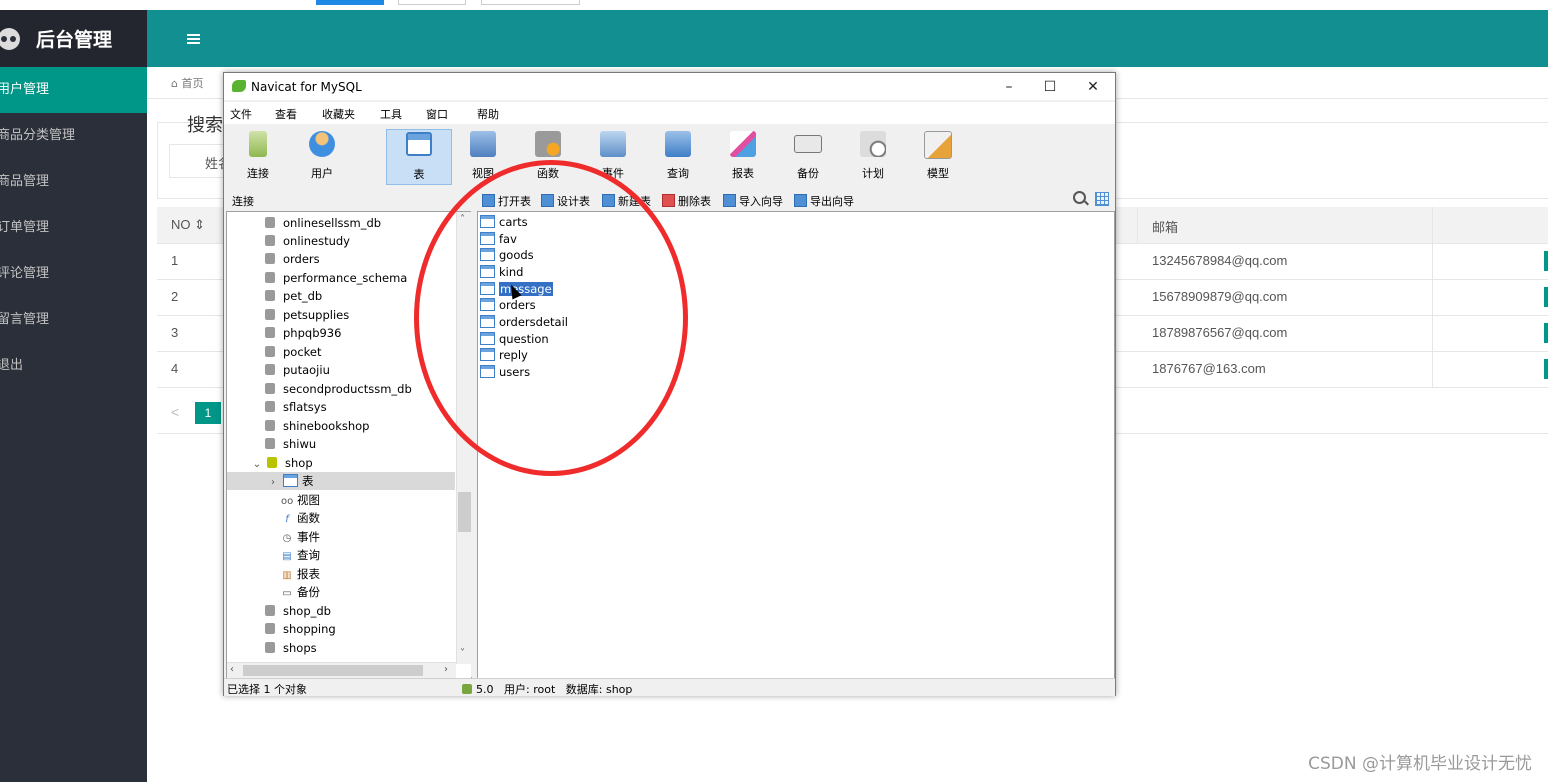 The image size is (1548, 782). Describe the element at coordinates (873, 156) in the screenshot. I see `toolbar-schedule-button: 计划` at that location.